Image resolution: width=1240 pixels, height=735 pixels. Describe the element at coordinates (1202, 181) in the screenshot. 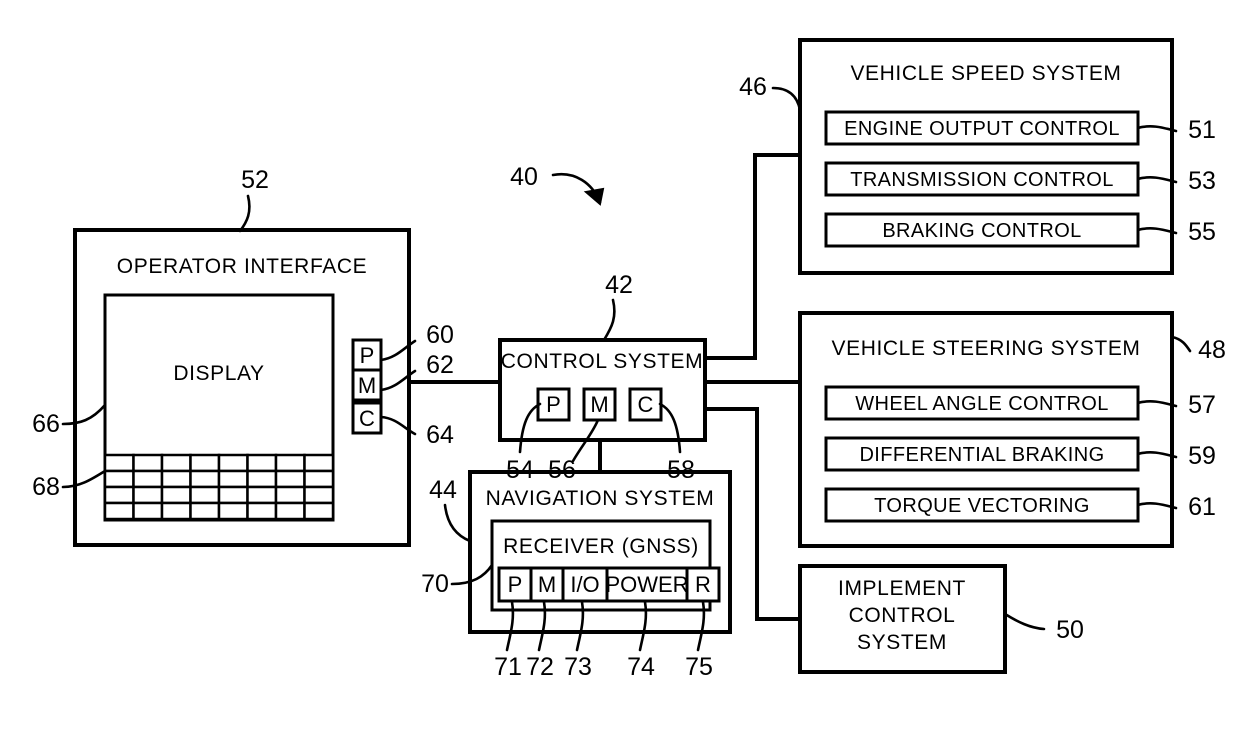

I see `ref-53: 53` at that location.